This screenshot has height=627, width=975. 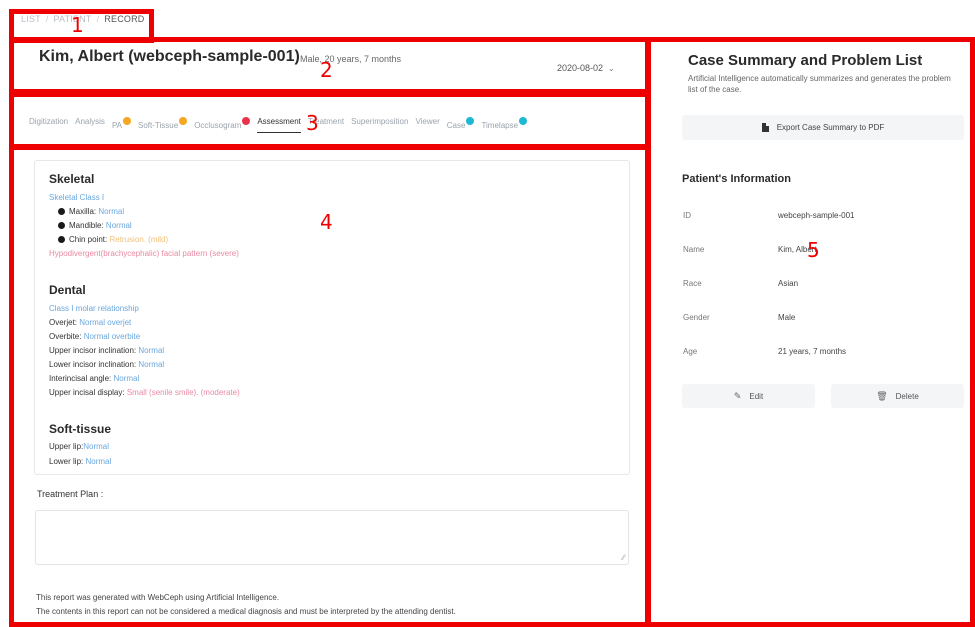 What do you see at coordinates (80, 429) in the screenshot?
I see `soft-tissue-heading: Soft-tissue` at bounding box center [80, 429].